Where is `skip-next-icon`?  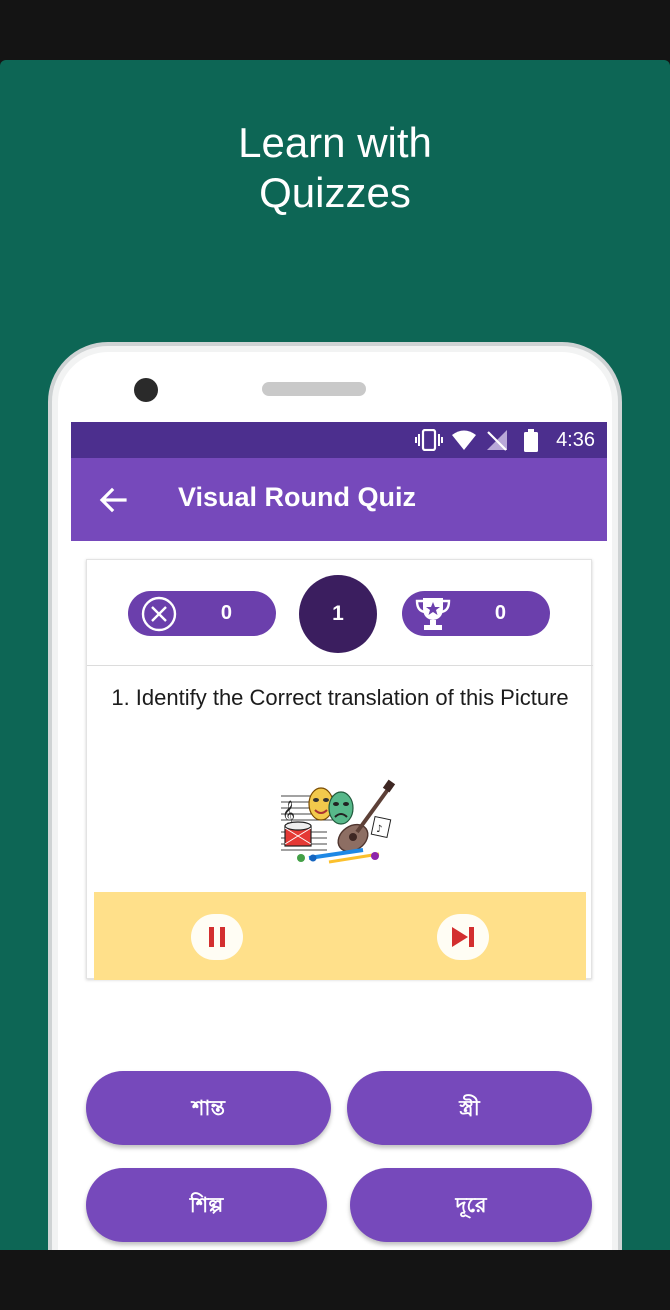 skip-next-icon is located at coordinates (463, 937).